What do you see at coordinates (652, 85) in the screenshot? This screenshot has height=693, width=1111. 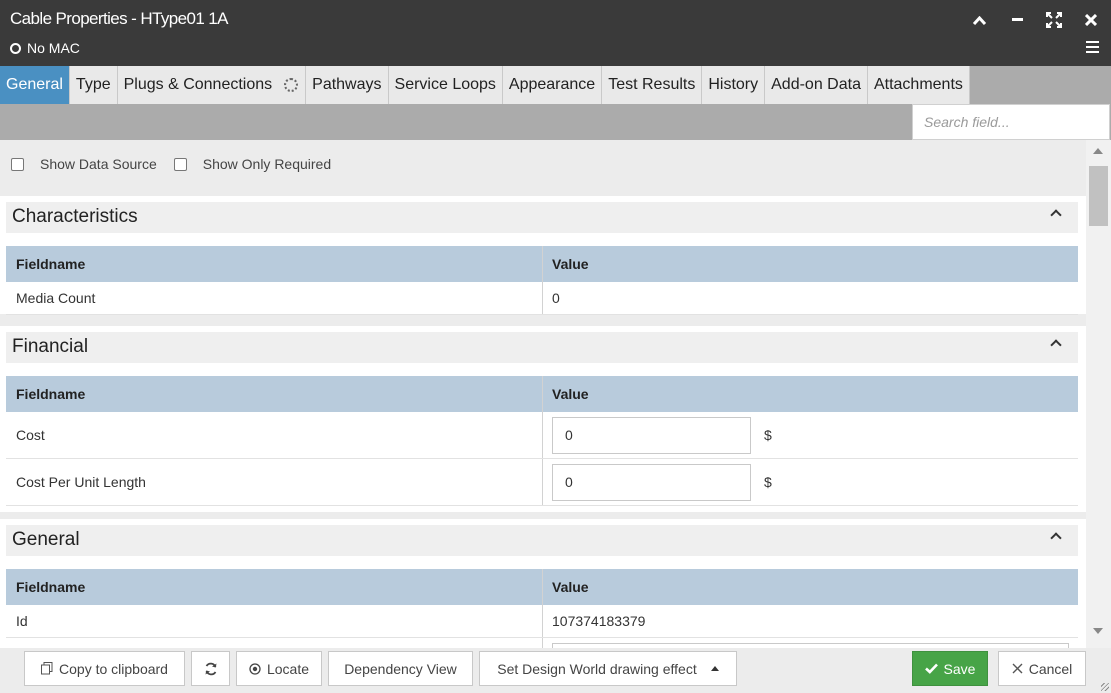 I see `tab-test-results: Test Results` at bounding box center [652, 85].